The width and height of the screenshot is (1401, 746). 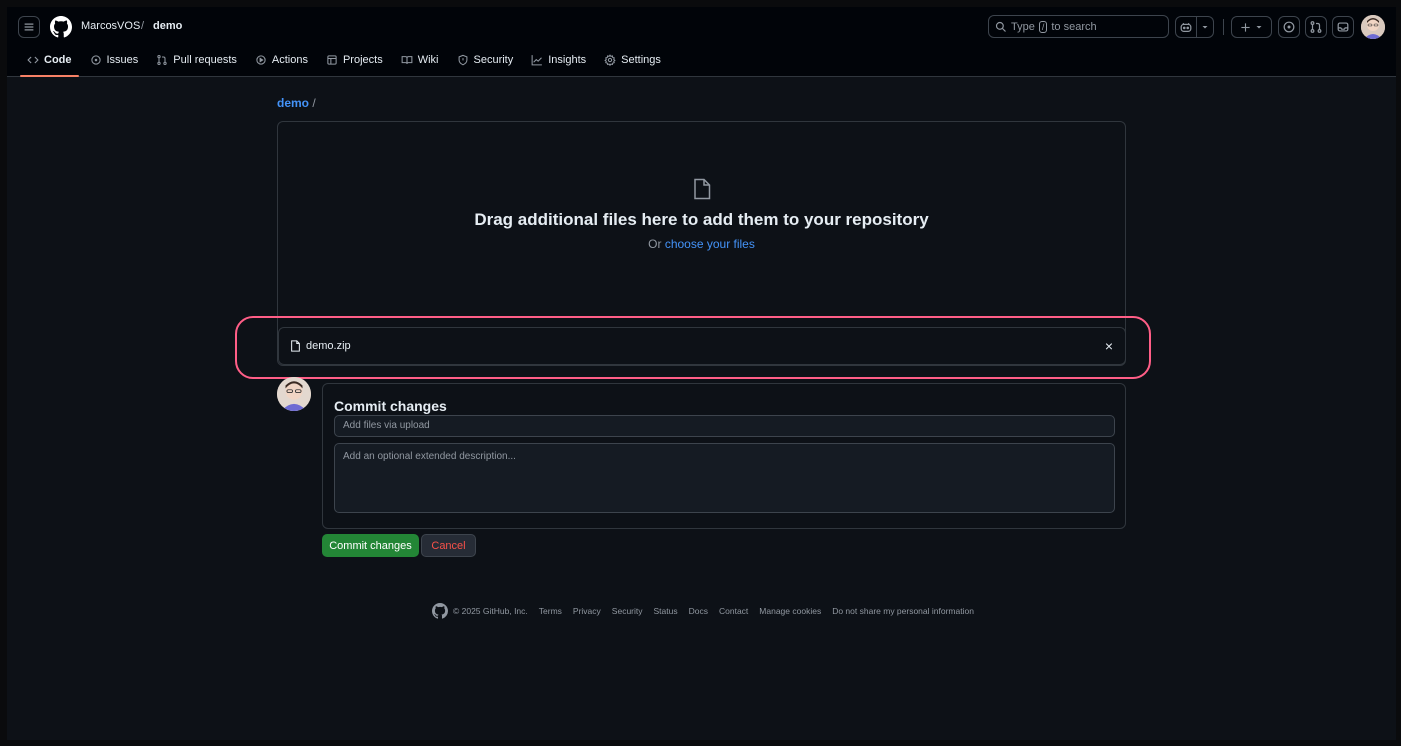 What do you see at coordinates (293, 103) in the screenshot?
I see `breadcrumb-repo-link: demo` at bounding box center [293, 103].